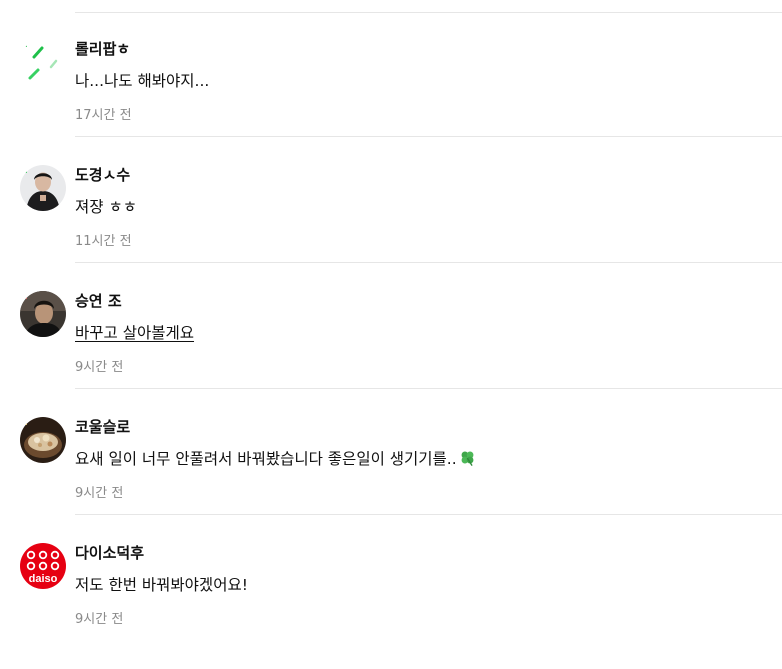 The image size is (782, 669). What do you see at coordinates (43, 579) in the screenshot?
I see `daiso-logo-text: daiso` at bounding box center [43, 579].